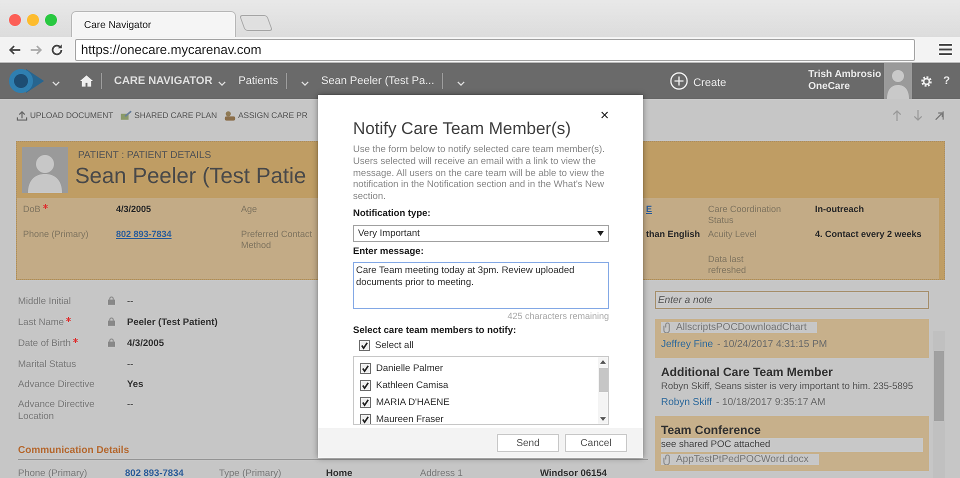 This screenshot has height=478, width=960. Describe the element at coordinates (57, 411) in the screenshot. I see `field-label: Advance Directive Location` at that location.